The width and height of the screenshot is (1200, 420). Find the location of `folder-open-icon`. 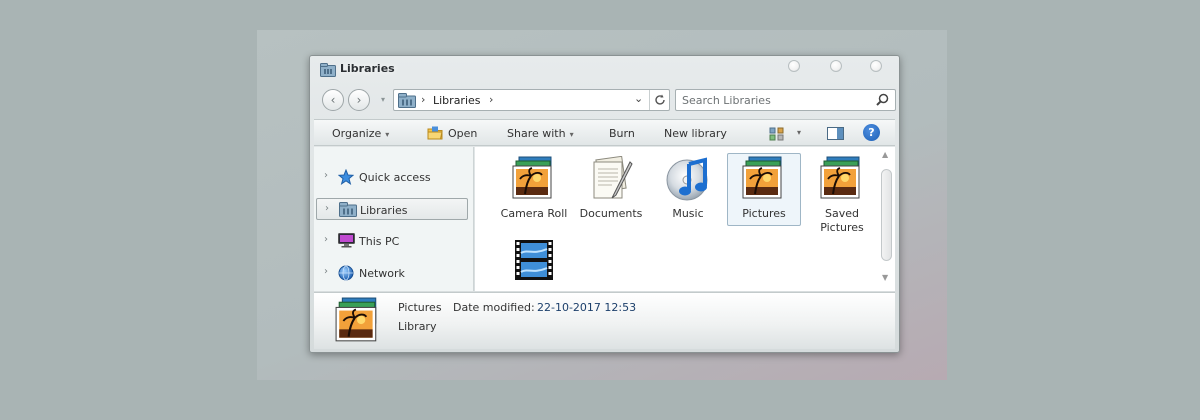

folder-open-icon is located at coordinates (435, 134).